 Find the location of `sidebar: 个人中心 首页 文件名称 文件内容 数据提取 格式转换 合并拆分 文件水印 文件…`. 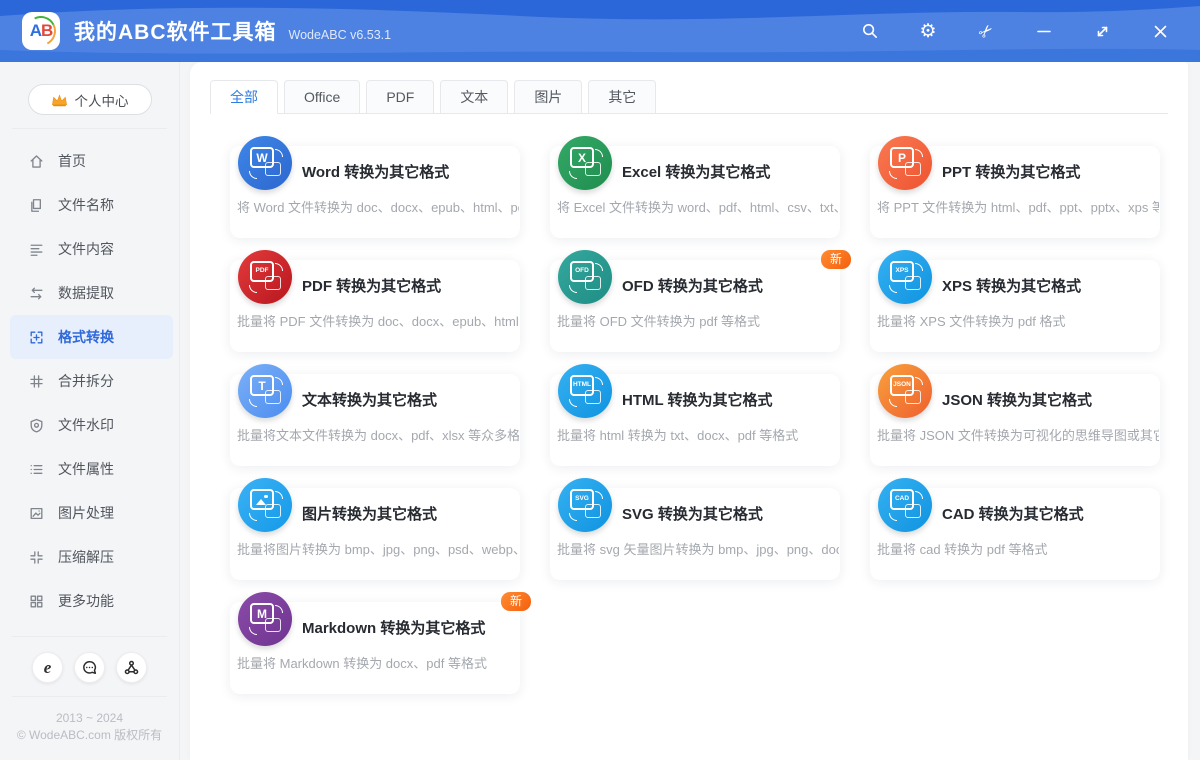

sidebar: 个人中心 首页 文件名称 文件内容 数据提取 格式转换 合并拆分 文件水印 文件… is located at coordinates (95, 411).